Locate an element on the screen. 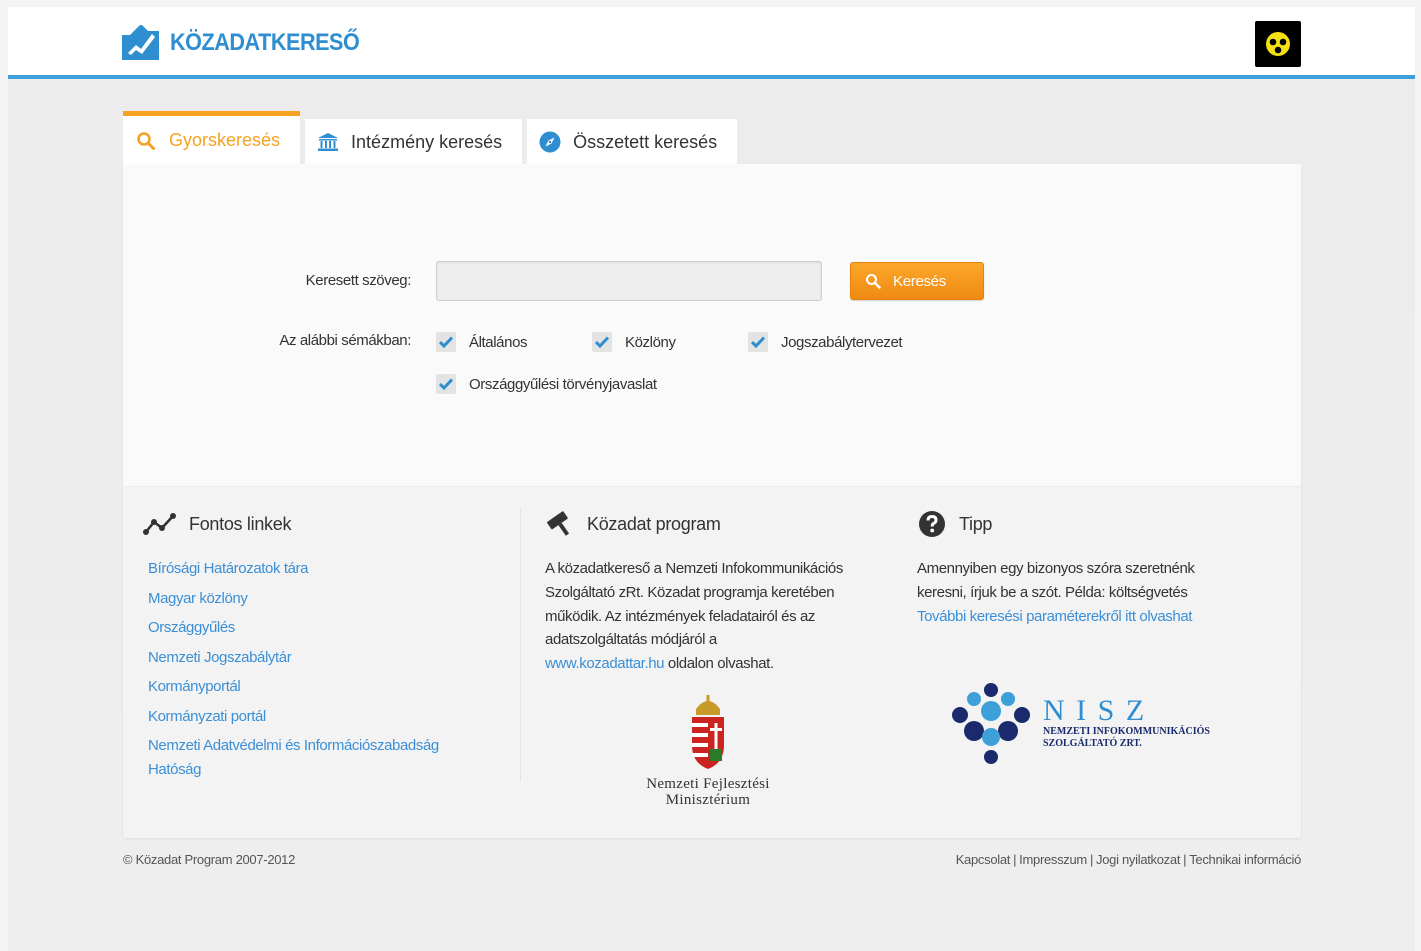 Image resolution: width=1421 pixels, height=951 pixels. column-title: Fontos linkek is located at coordinates (240, 523).